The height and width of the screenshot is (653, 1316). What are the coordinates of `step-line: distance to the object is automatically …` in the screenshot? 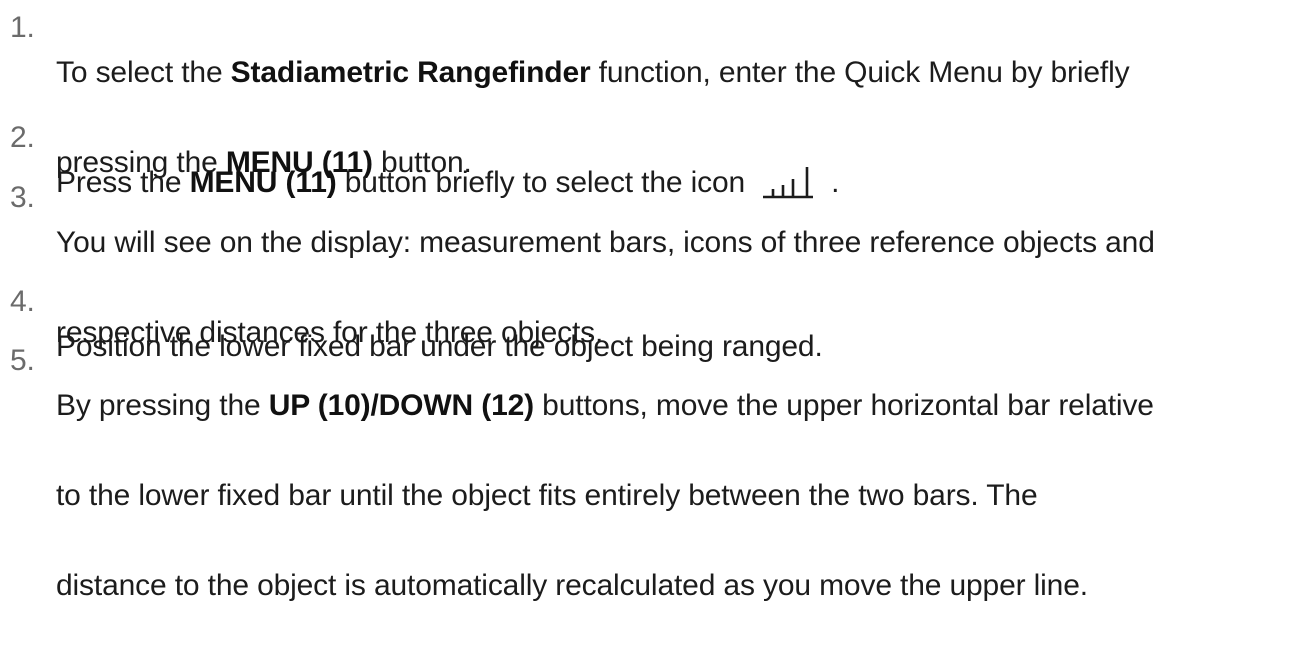 It's located at (572, 585).